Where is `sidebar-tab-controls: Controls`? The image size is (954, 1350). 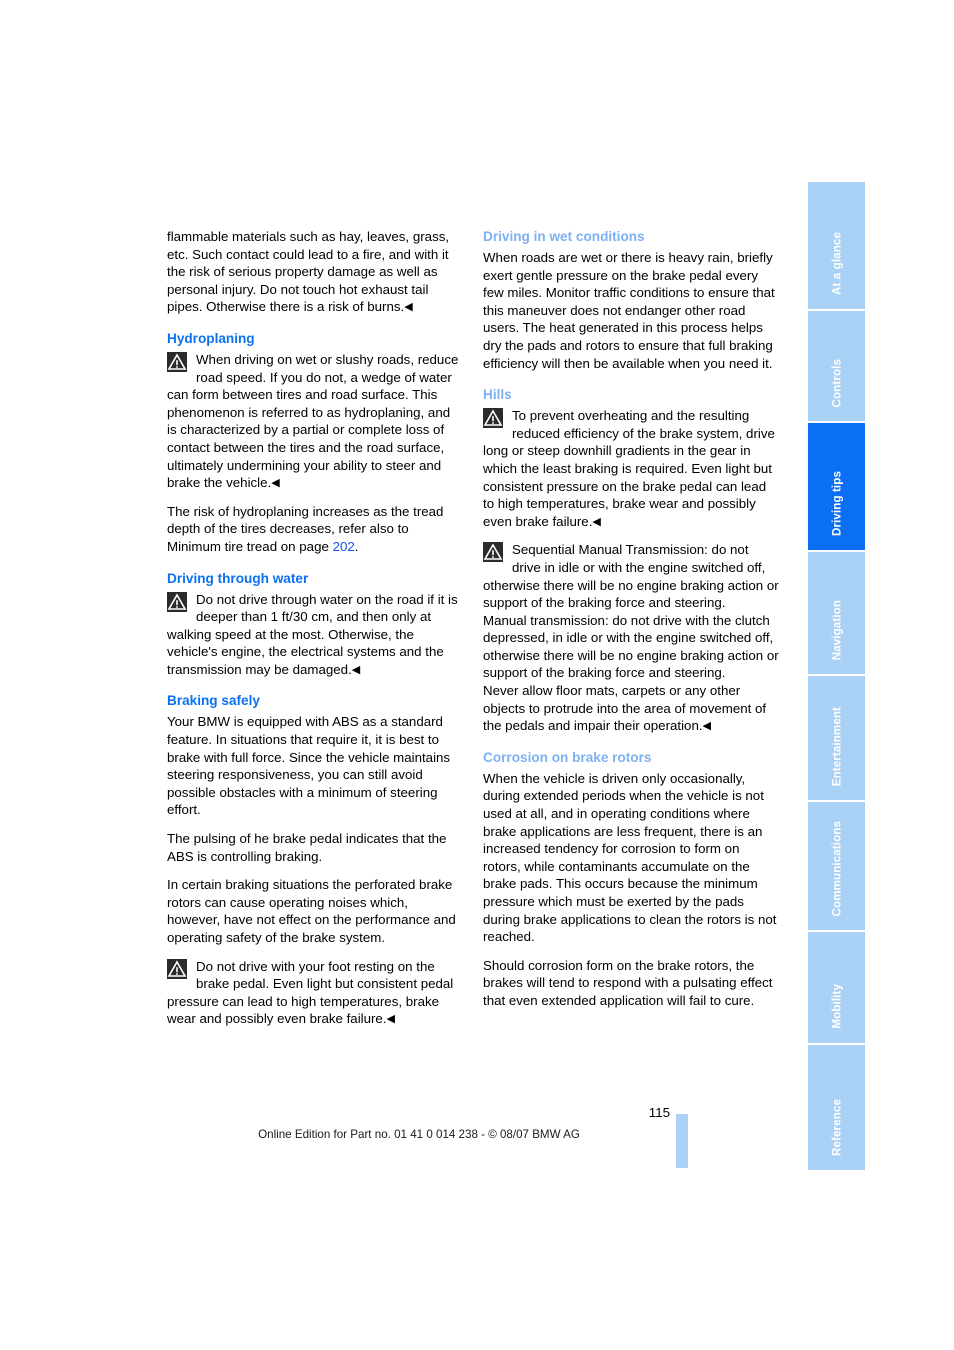 sidebar-tab-controls: Controls is located at coordinates (836, 366).